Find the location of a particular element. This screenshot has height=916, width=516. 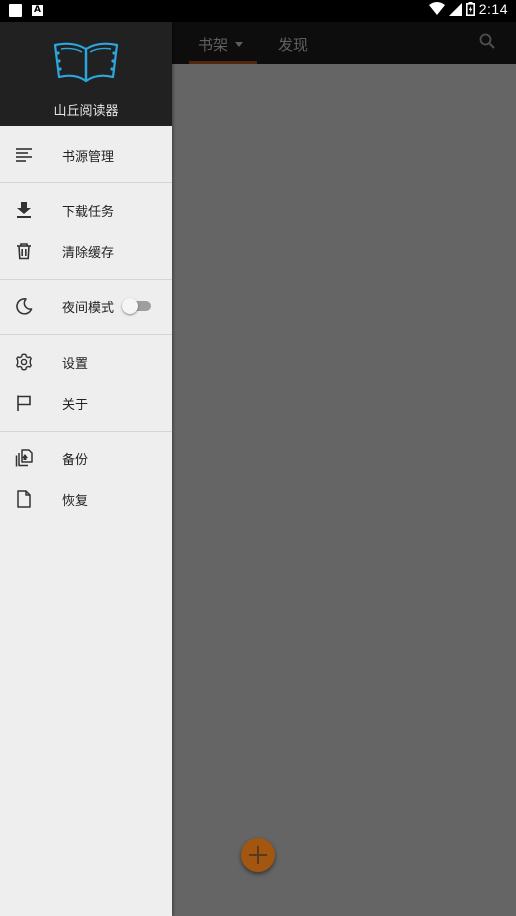

menu-item-clear-cache: 清除缓存 is located at coordinates (86, 251).